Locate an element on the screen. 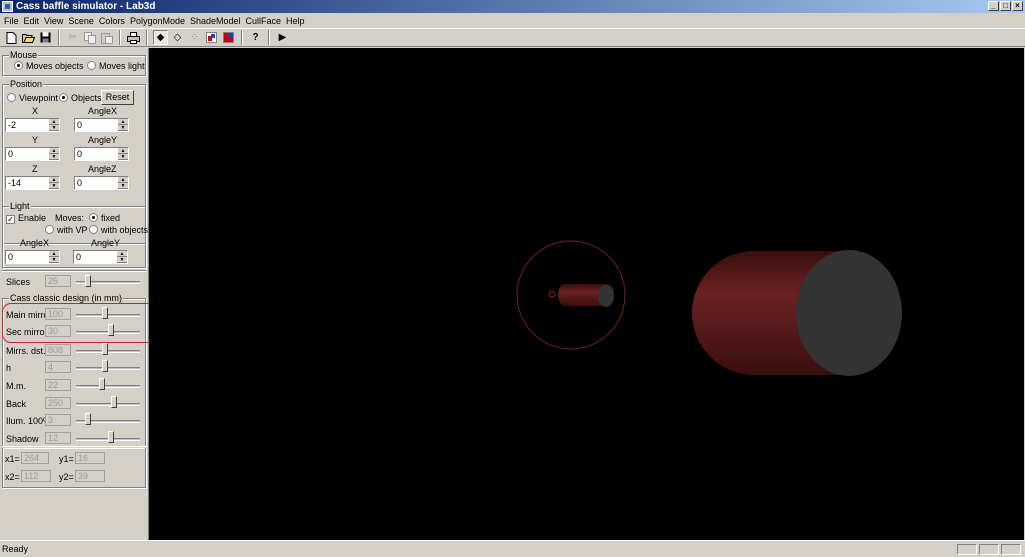 This screenshot has height=557, width=1025. illum-slider is located at coordinates (87, 419).